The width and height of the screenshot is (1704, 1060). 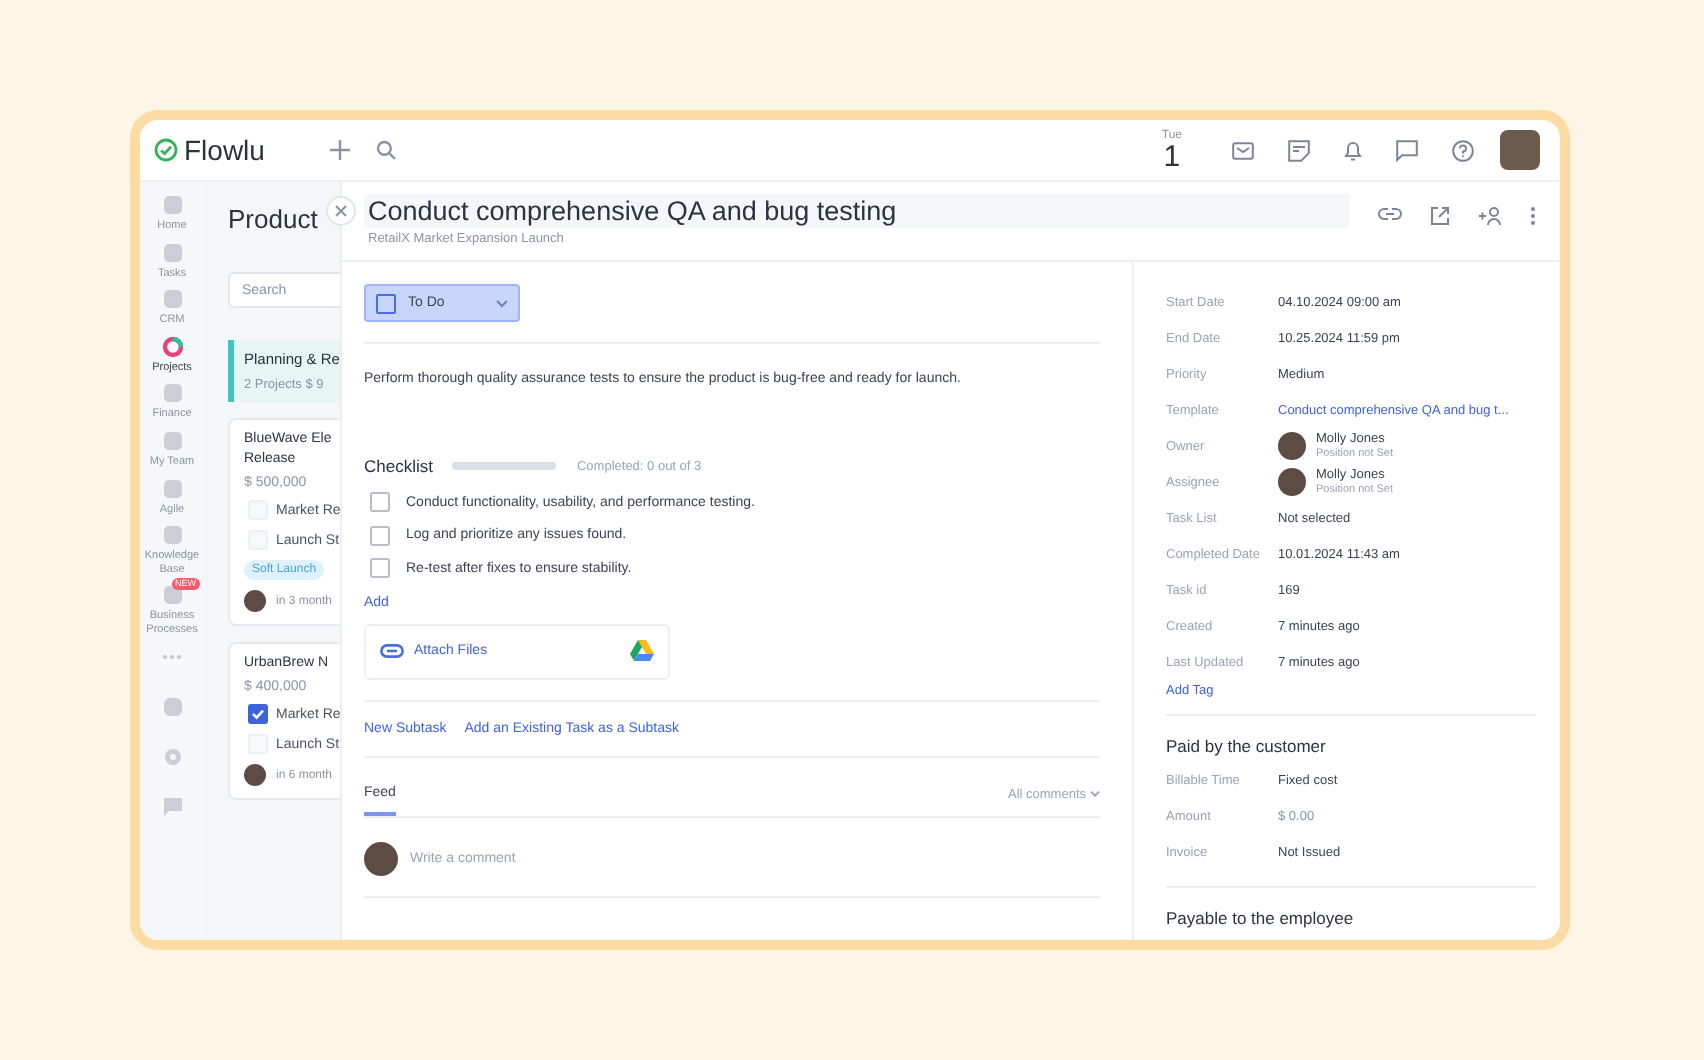 I want to click on drive-icon, so click(x=642, y=651).